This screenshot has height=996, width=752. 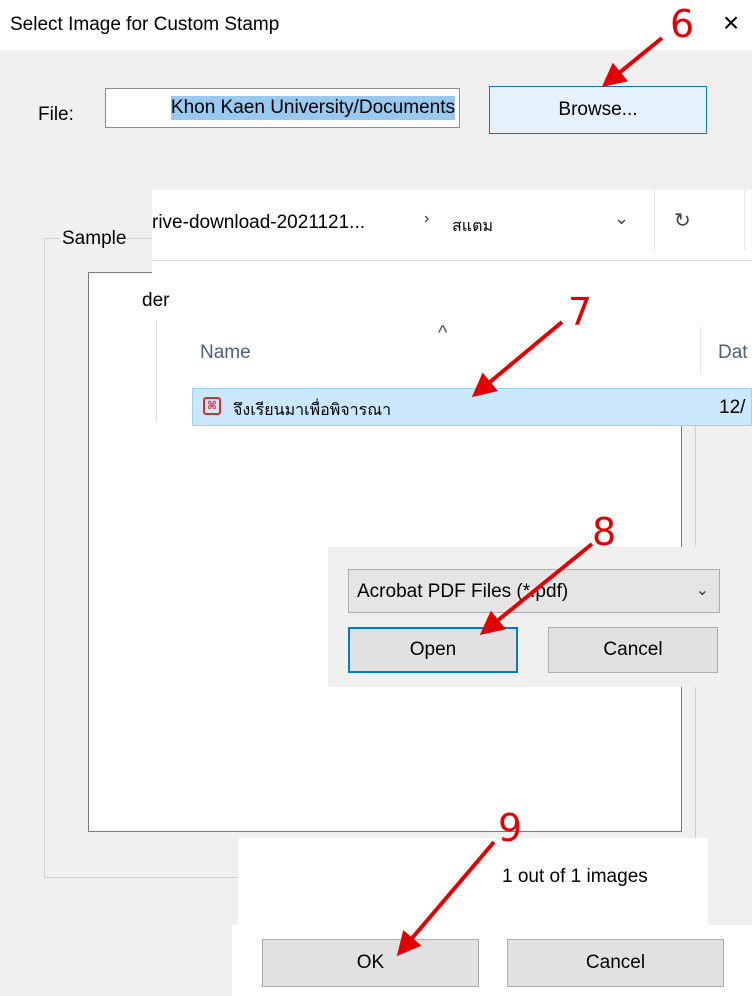 What do you see at coordinates (536, 589) in the screenshot?
I see `step-8-arrow` at bounding box center [536, 589].